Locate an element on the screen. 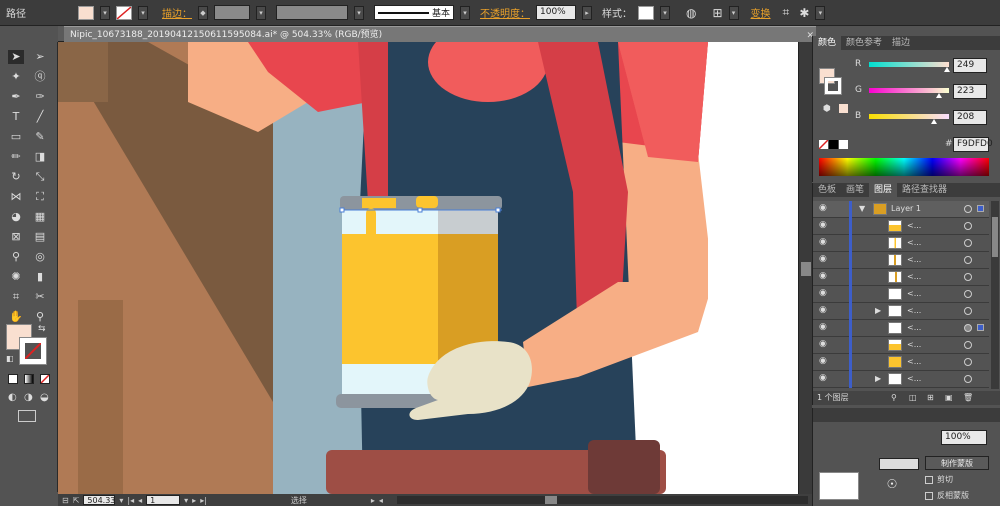 This screenshot has height=506, width=1000. clipping-mask-icon: ◫ is located at coordinates (913, 398).